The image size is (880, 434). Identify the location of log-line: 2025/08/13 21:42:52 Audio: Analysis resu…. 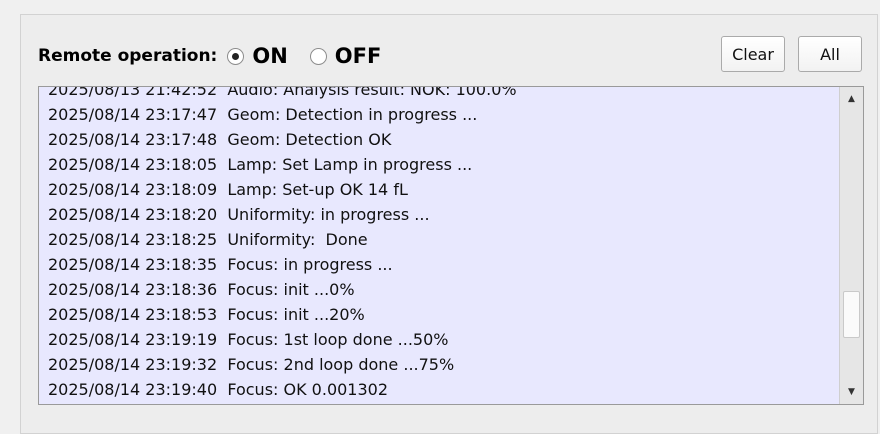
(282, 92).